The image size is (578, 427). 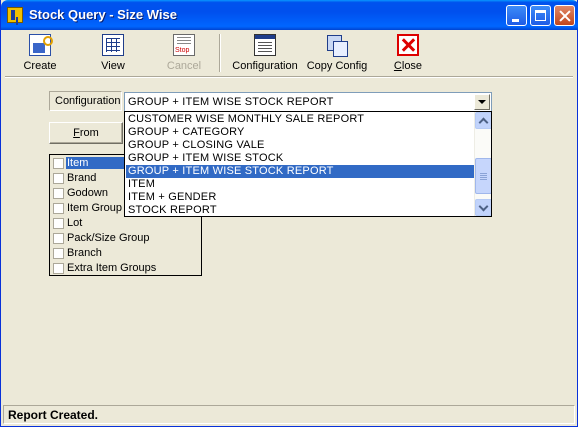 I want to click on dropdown-option: GROUP + CATEGORY, so click(x=300, y=132).